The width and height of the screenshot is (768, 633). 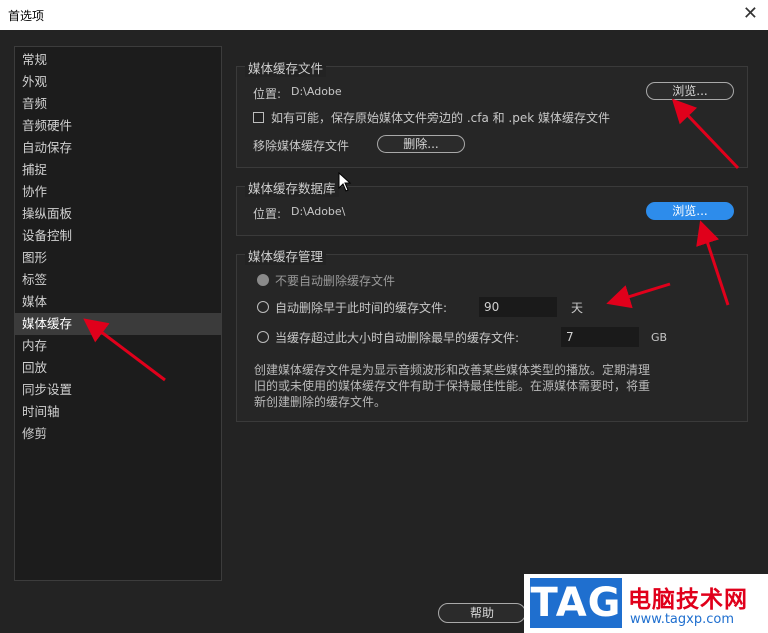 I want to click on sidebar-item: 修剪, so click(x=118, y=434).